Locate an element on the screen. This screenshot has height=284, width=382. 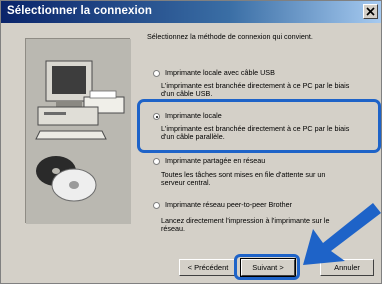
selected-option-callout is located at coordinates (259, 126).